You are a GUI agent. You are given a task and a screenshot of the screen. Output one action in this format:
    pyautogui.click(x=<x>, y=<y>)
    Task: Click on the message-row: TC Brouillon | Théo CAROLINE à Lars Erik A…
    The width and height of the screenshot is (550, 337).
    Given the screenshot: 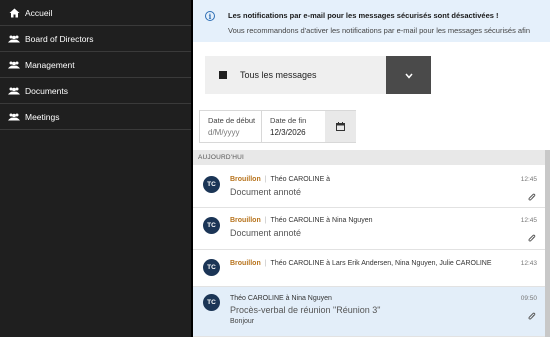 What is the action you would take?
    pyautogui.click(x=369, y=268)
    